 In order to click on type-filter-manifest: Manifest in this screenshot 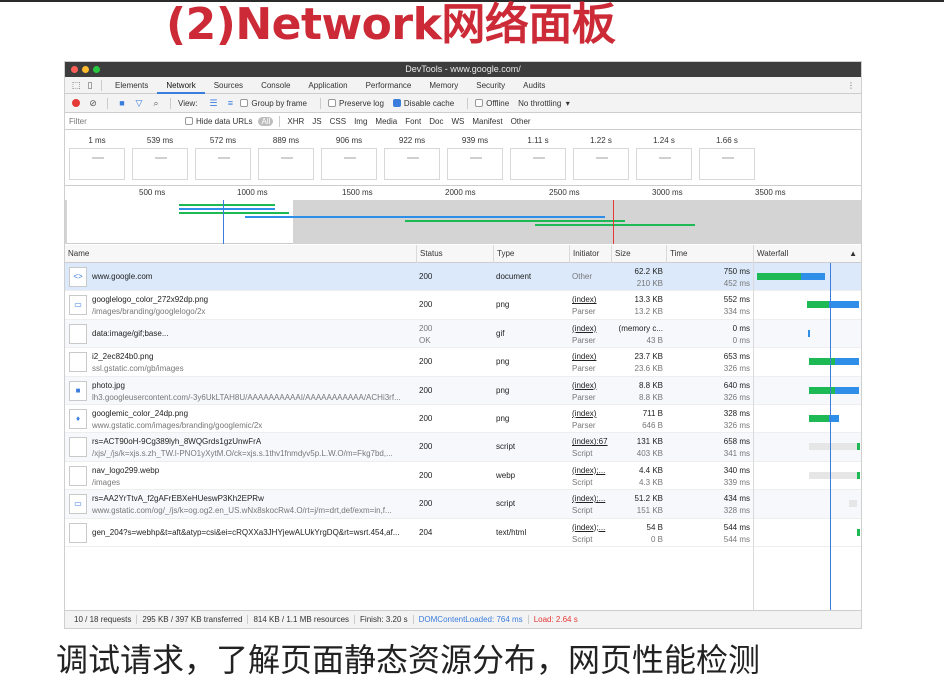, I will do `click(487, 121)`.